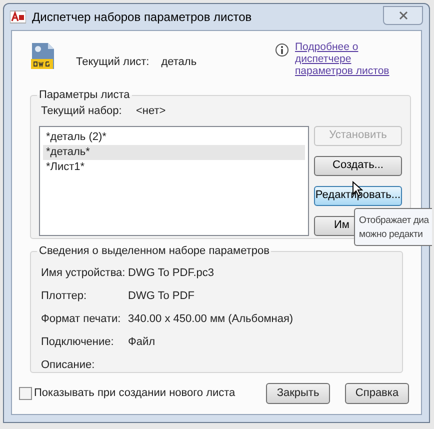 The height and width of the screenshot is (429, 434). Describe the element at coordinates (161, 296) in the screenshot. I see `field-value: DWG To PDF` at that location.